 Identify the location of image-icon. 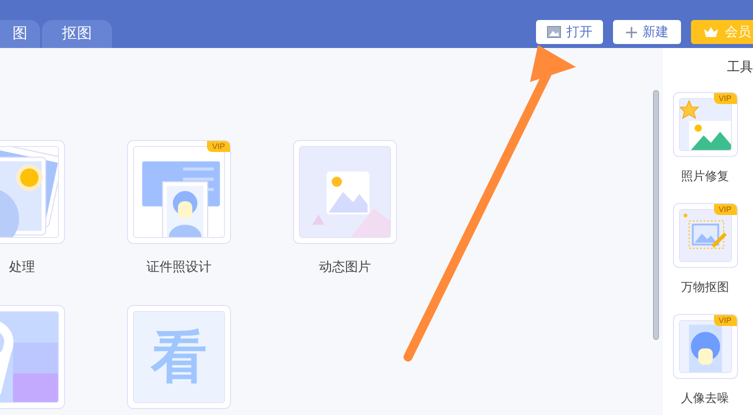
(553, 32).